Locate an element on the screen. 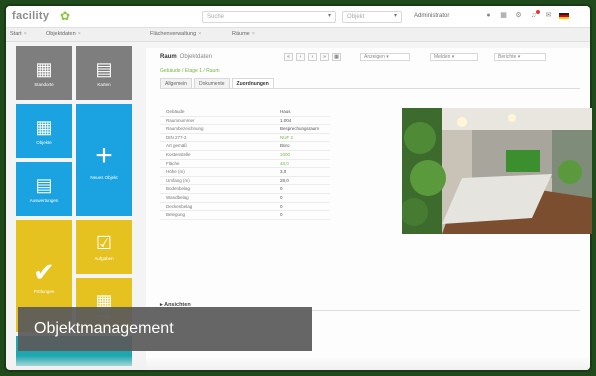 The image size is (596, 376). sec-tab-start: Start × is located at coordinates (18, 34).